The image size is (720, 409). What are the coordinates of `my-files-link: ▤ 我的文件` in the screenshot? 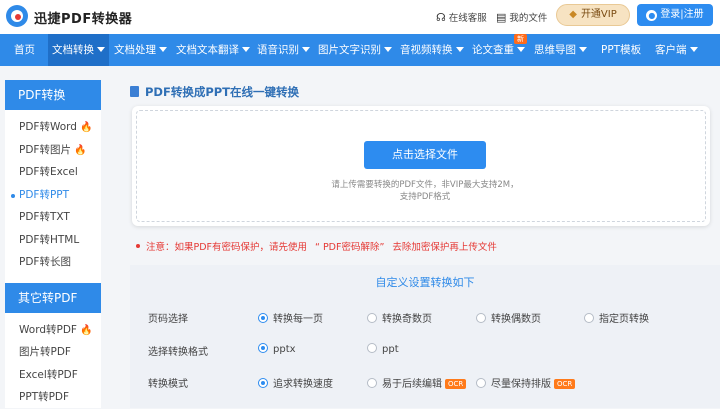 It's located at (521, 17).